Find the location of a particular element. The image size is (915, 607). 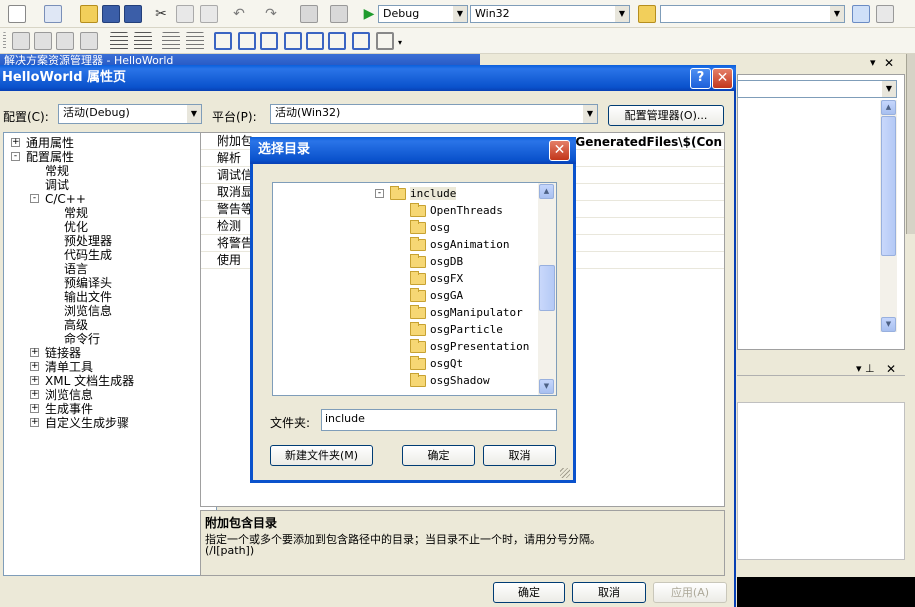

folder-item: osgFX is located at coordinates (436, 279).